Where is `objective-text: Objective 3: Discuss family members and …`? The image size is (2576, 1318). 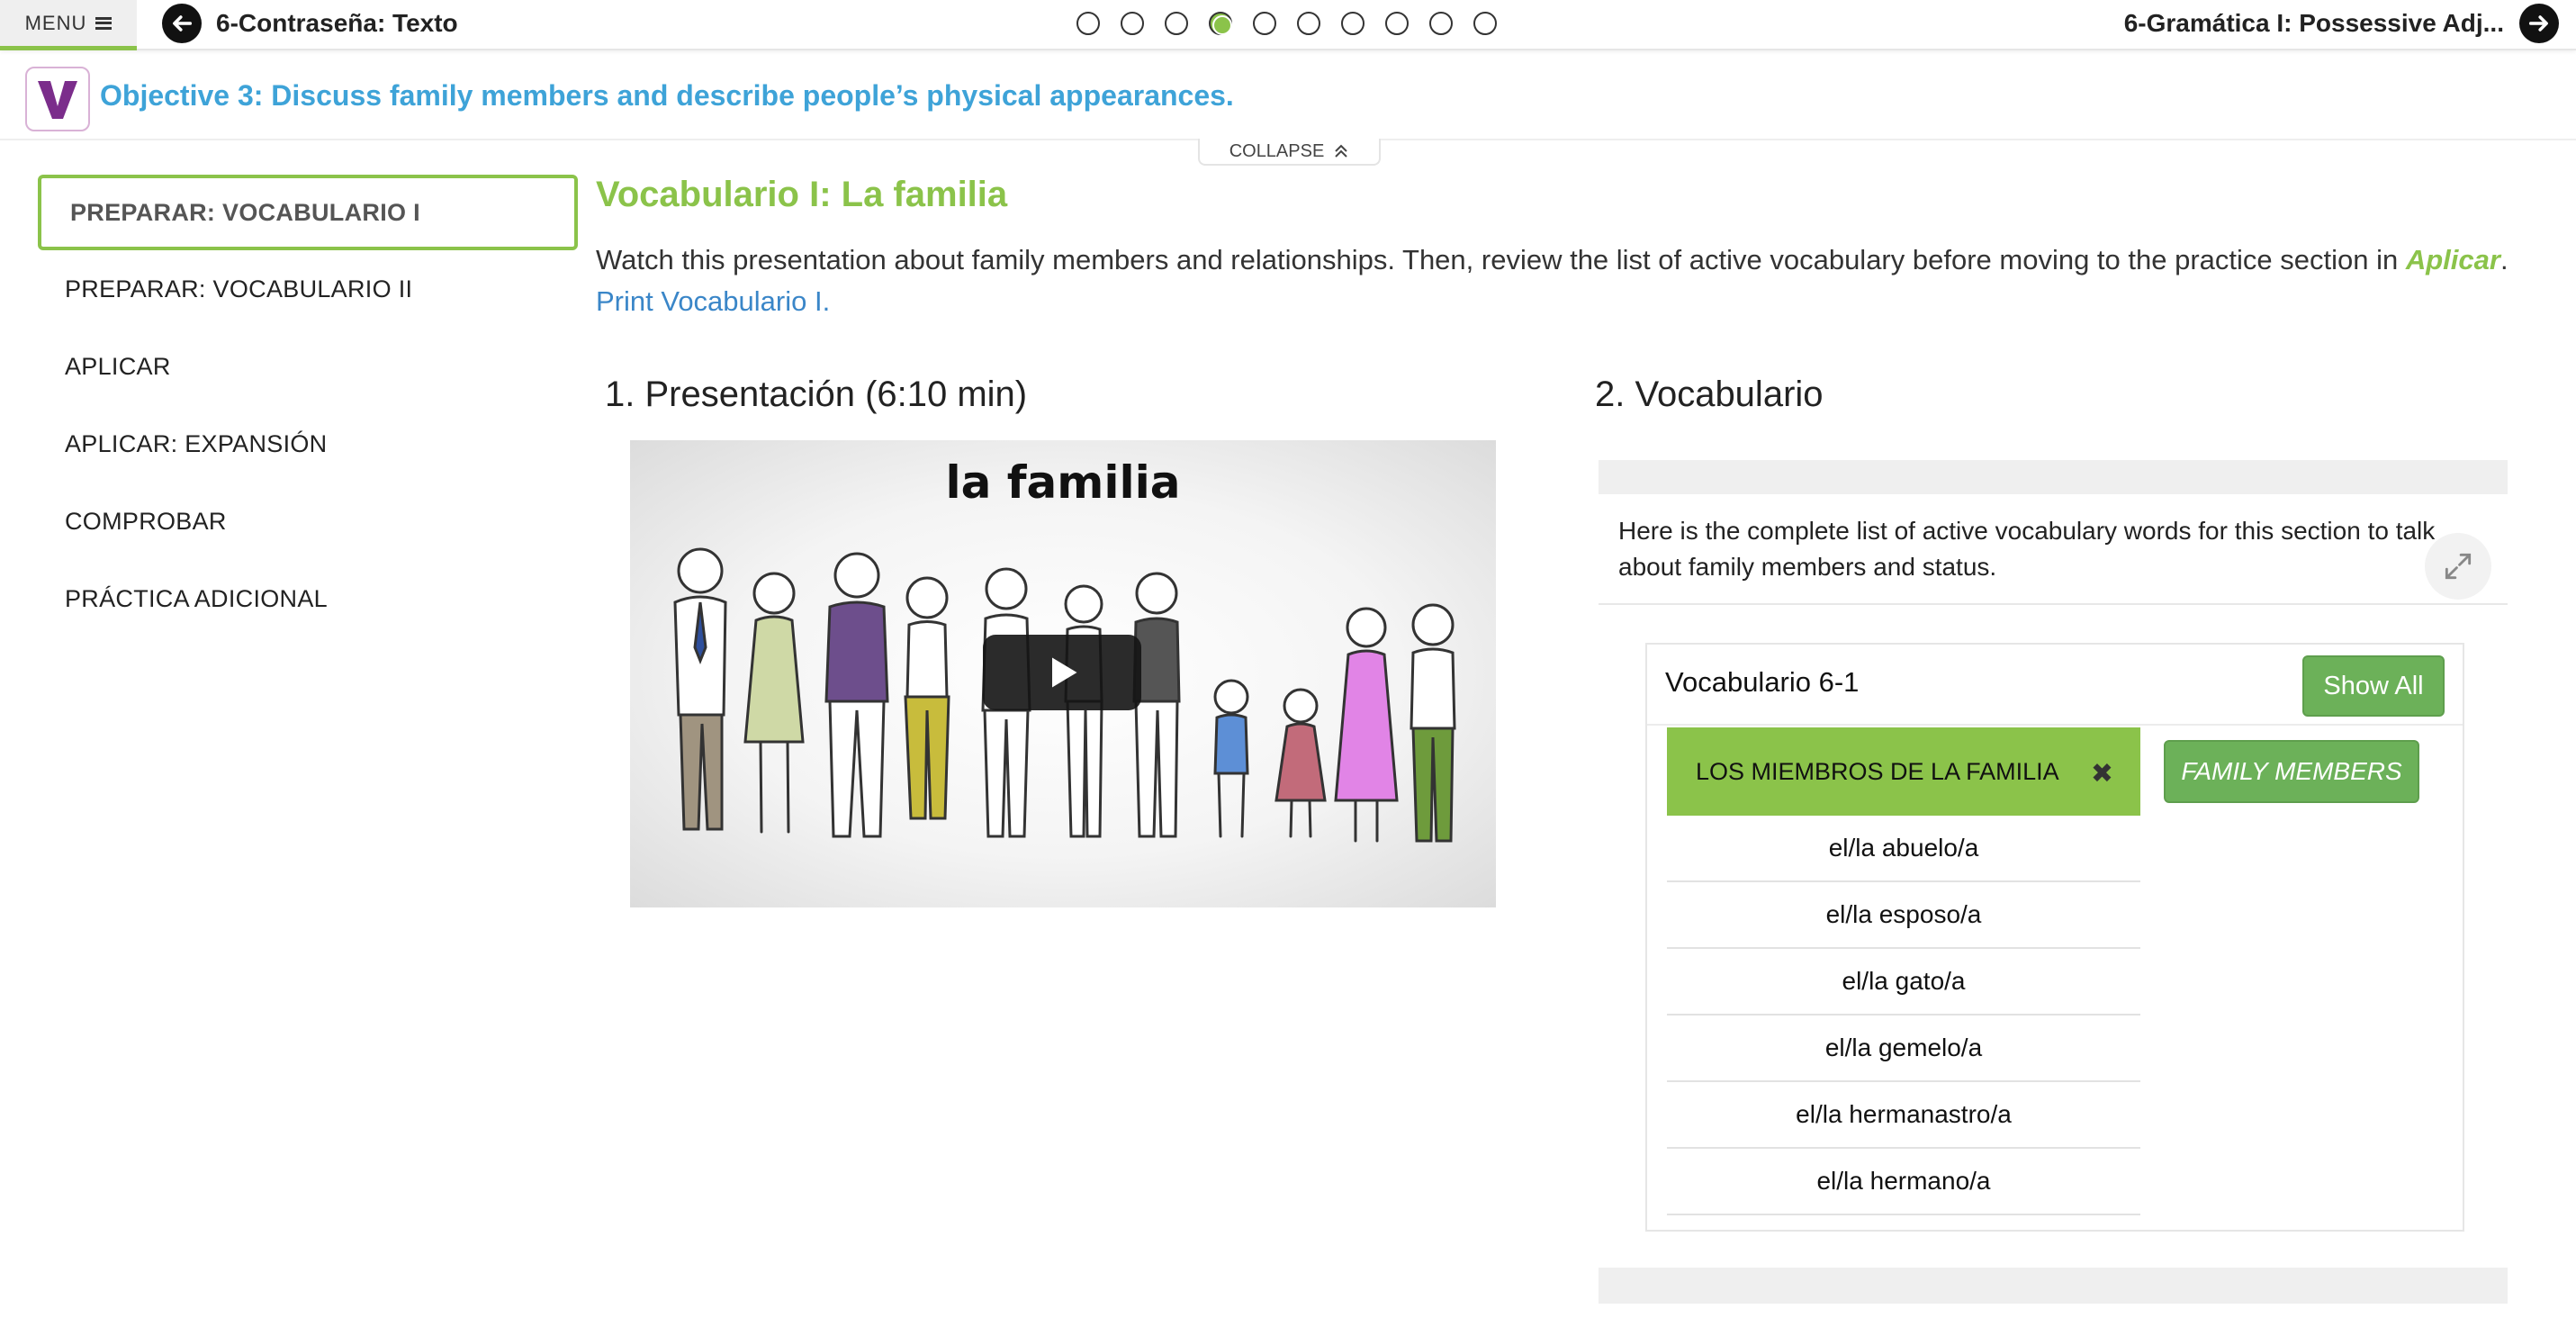 objective-text: Objective 3: Discuss family members and … is located at coordinates (667, 95).